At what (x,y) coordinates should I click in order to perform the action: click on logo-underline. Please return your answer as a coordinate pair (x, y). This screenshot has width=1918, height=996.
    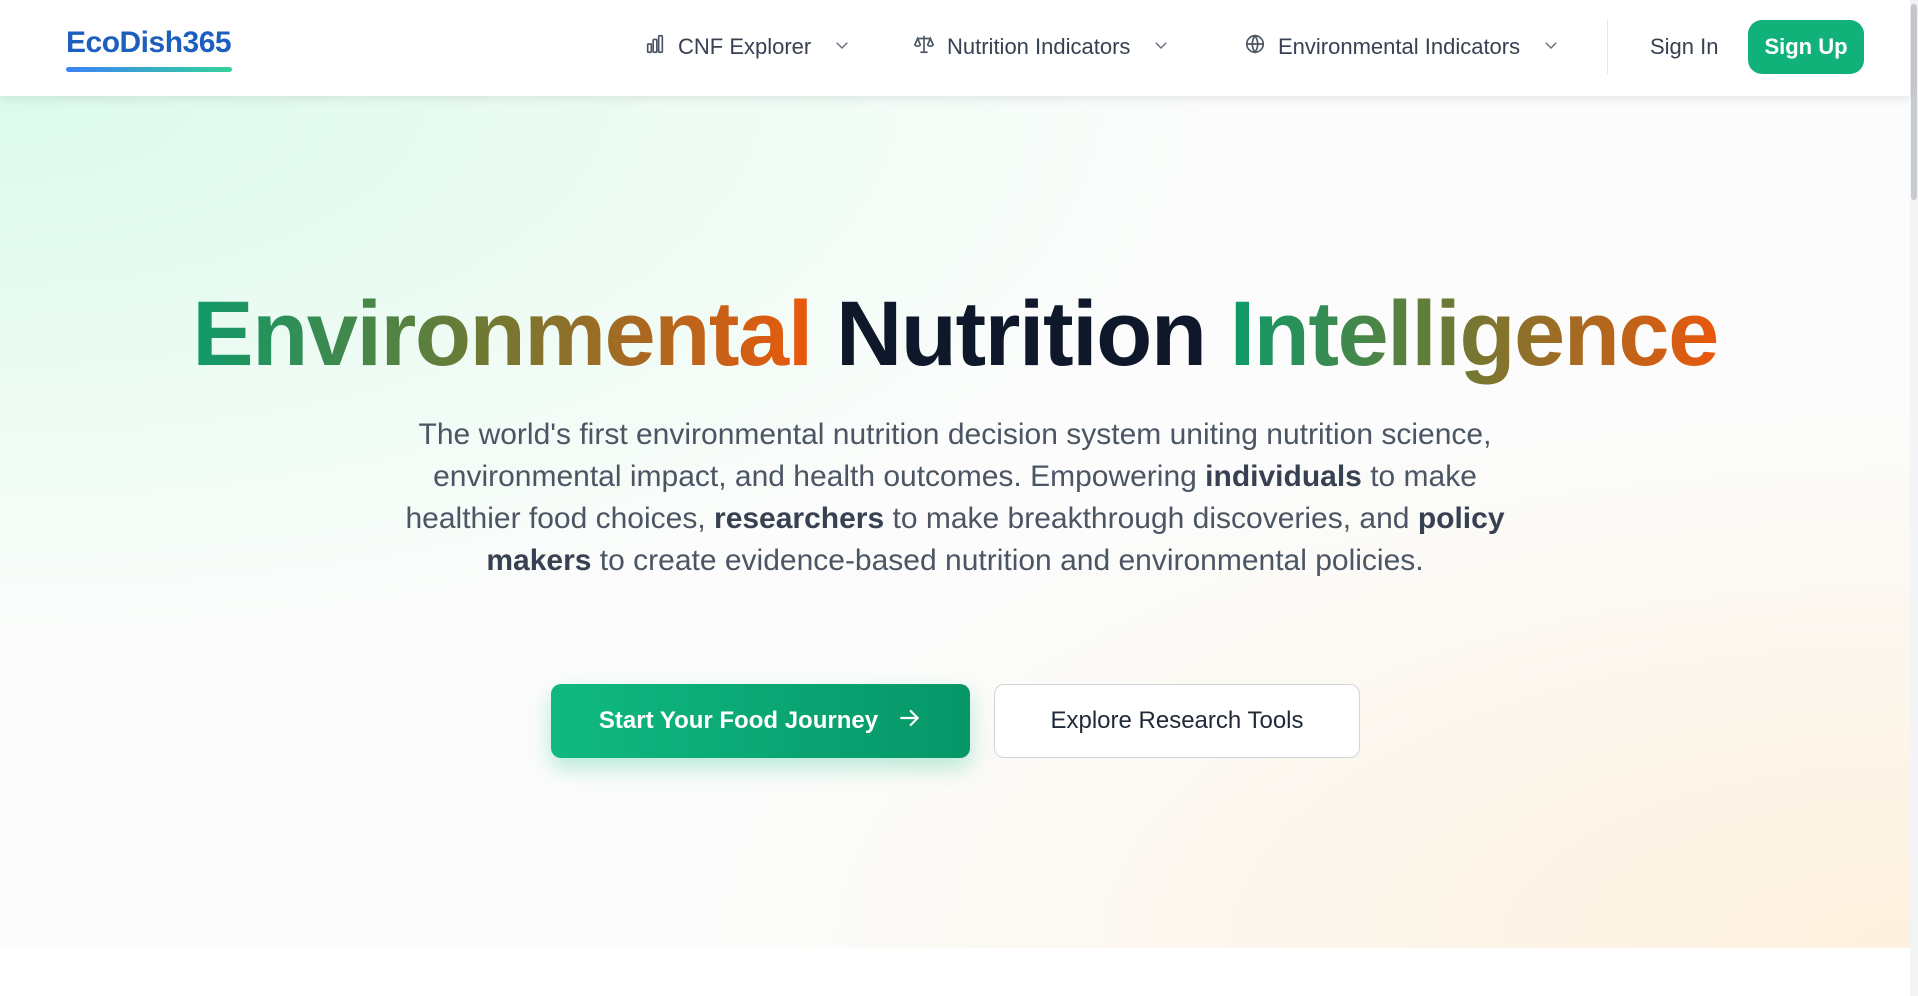
    Looking at the image, I should click on (149, 69).